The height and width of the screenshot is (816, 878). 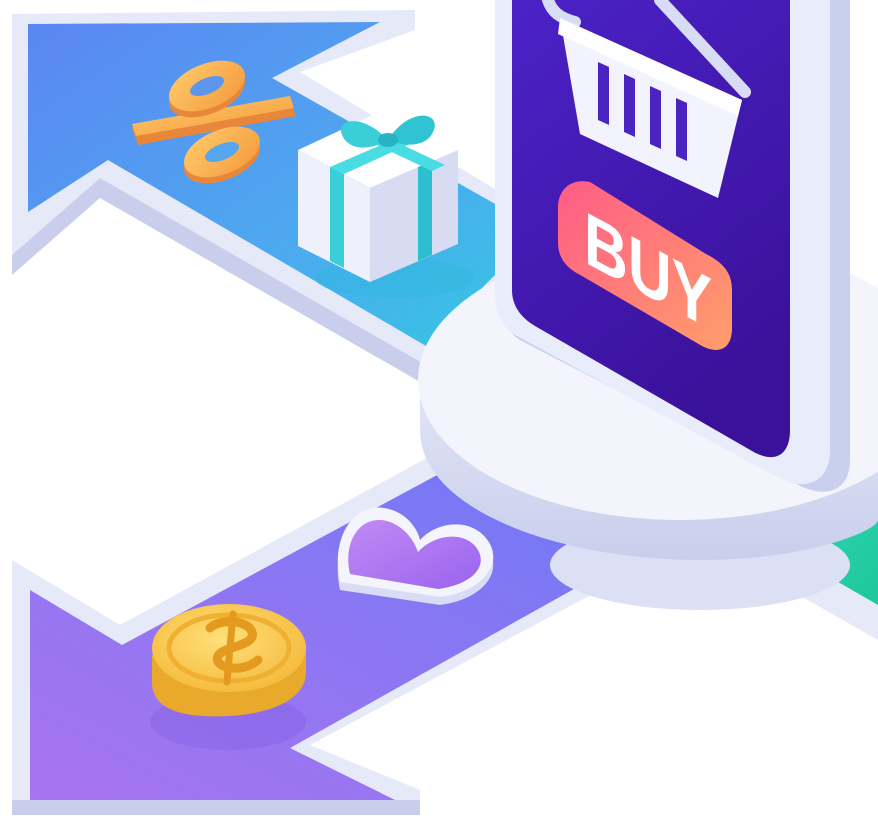 What do you see at coordinates (228, 677) in the screenshot?
I see `dollar-coin-icon` at bounding box center [228, 677].